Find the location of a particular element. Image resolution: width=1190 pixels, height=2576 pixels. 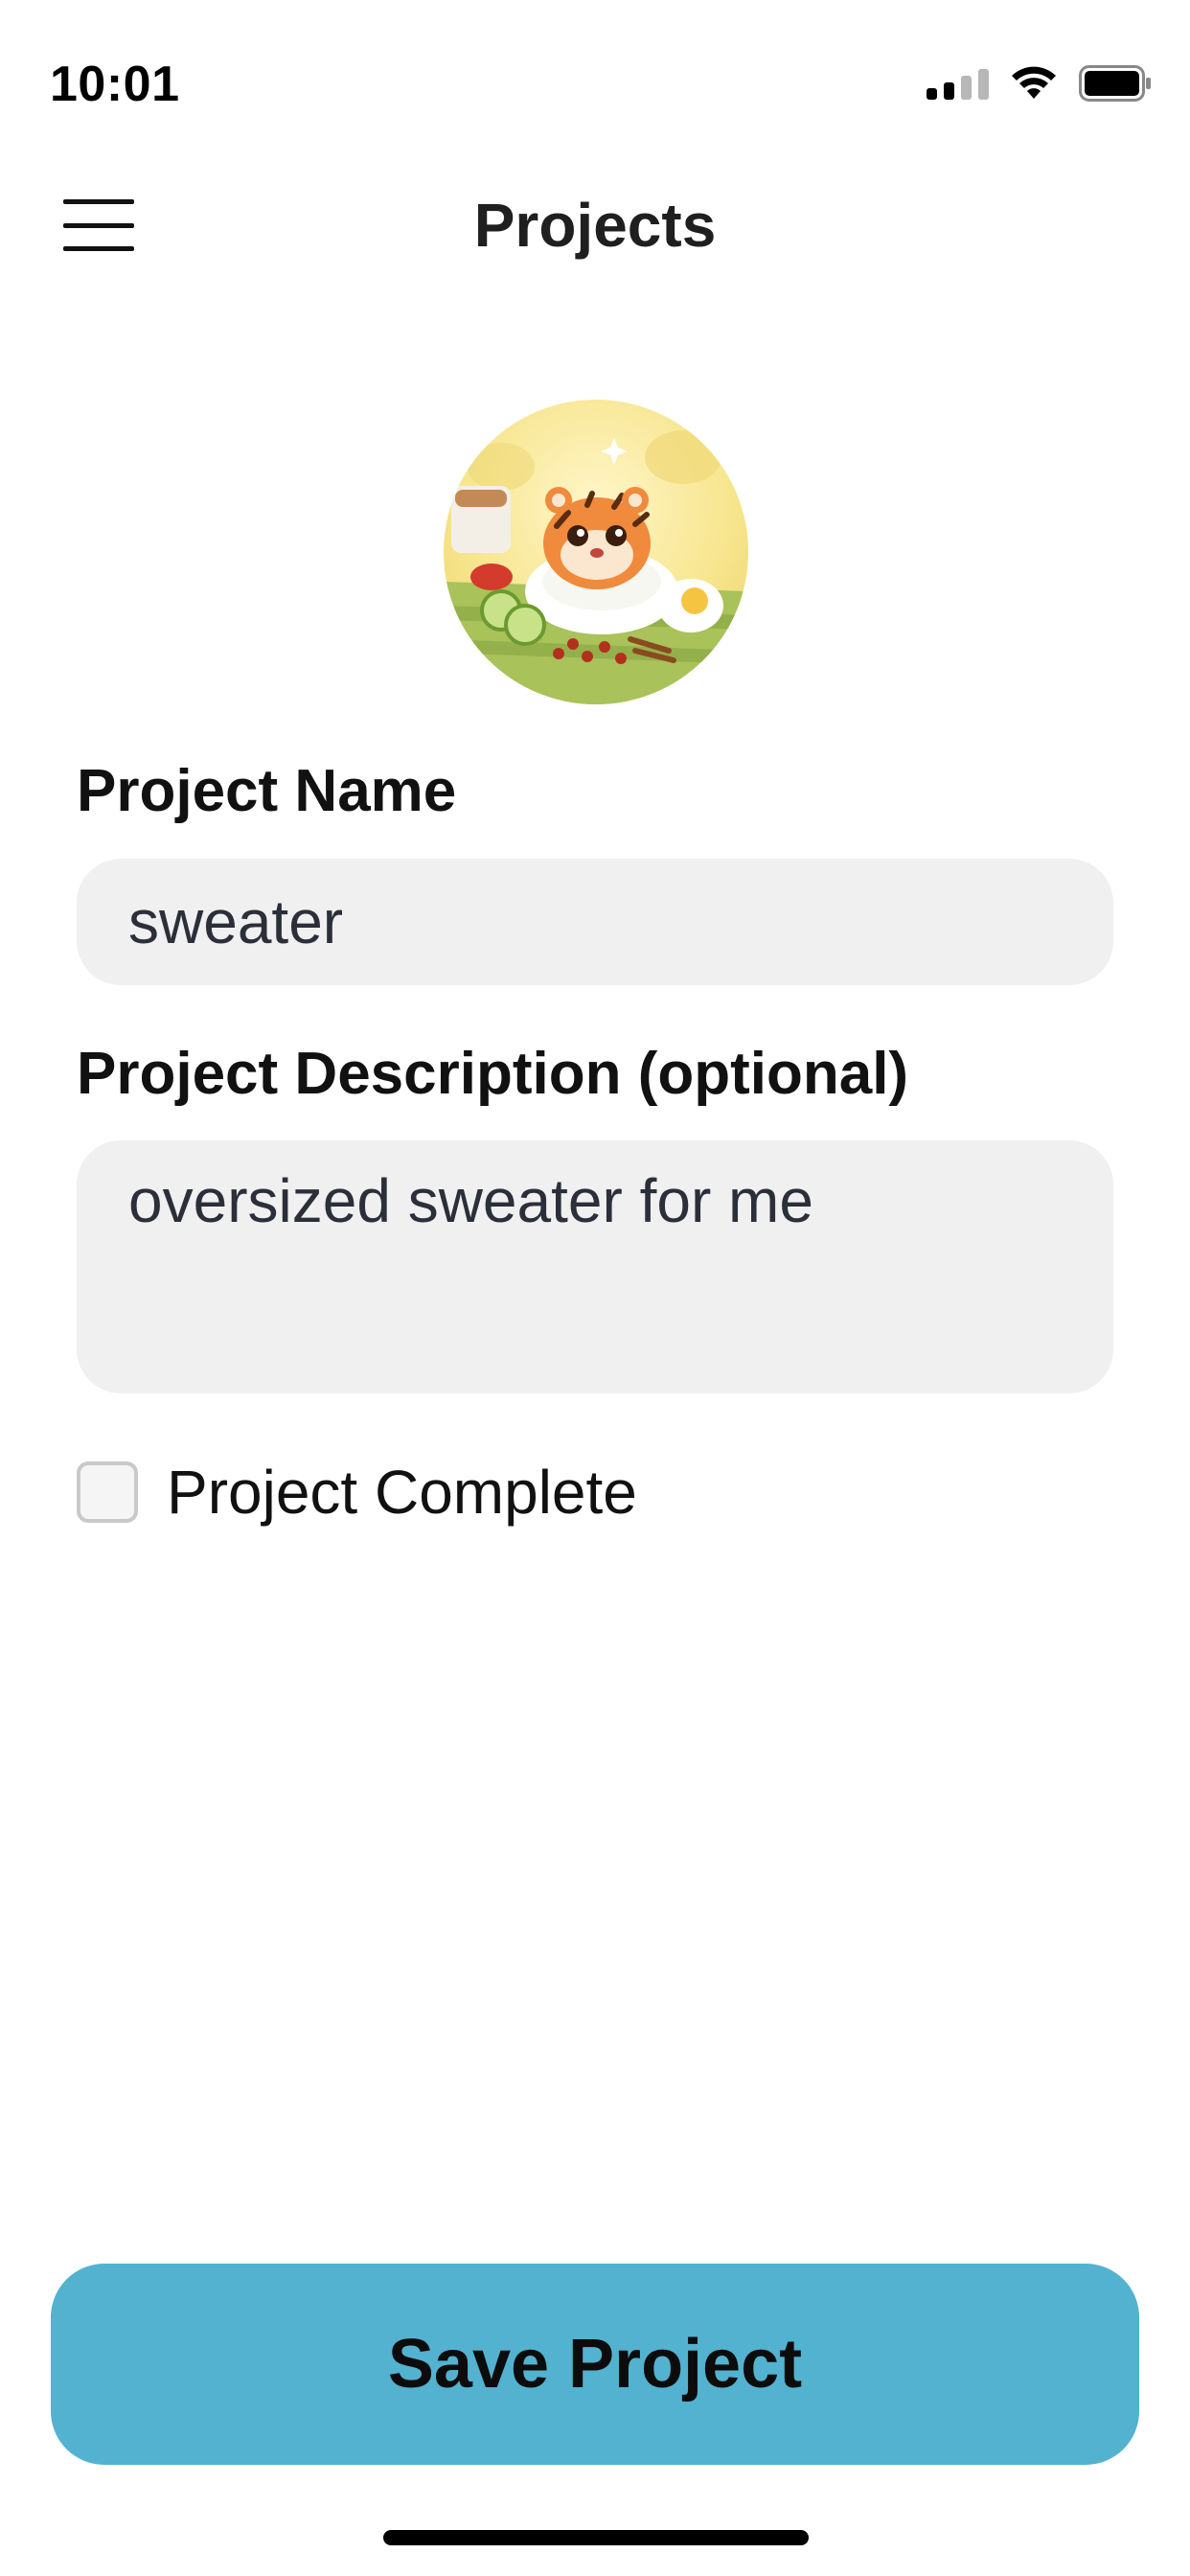

status-icons is located at coordinates (1039, 83).